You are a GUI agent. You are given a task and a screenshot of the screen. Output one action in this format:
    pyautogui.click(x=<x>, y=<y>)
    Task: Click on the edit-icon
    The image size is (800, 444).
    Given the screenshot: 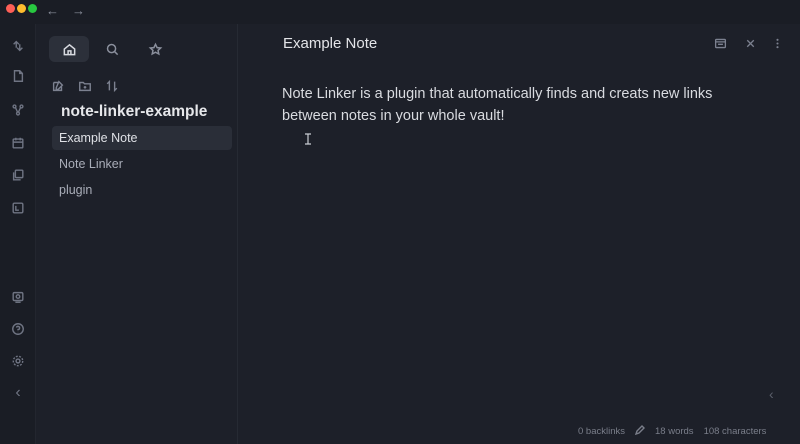 What is the action you would take?
    pyautogui.click(x=639, y=431)
    